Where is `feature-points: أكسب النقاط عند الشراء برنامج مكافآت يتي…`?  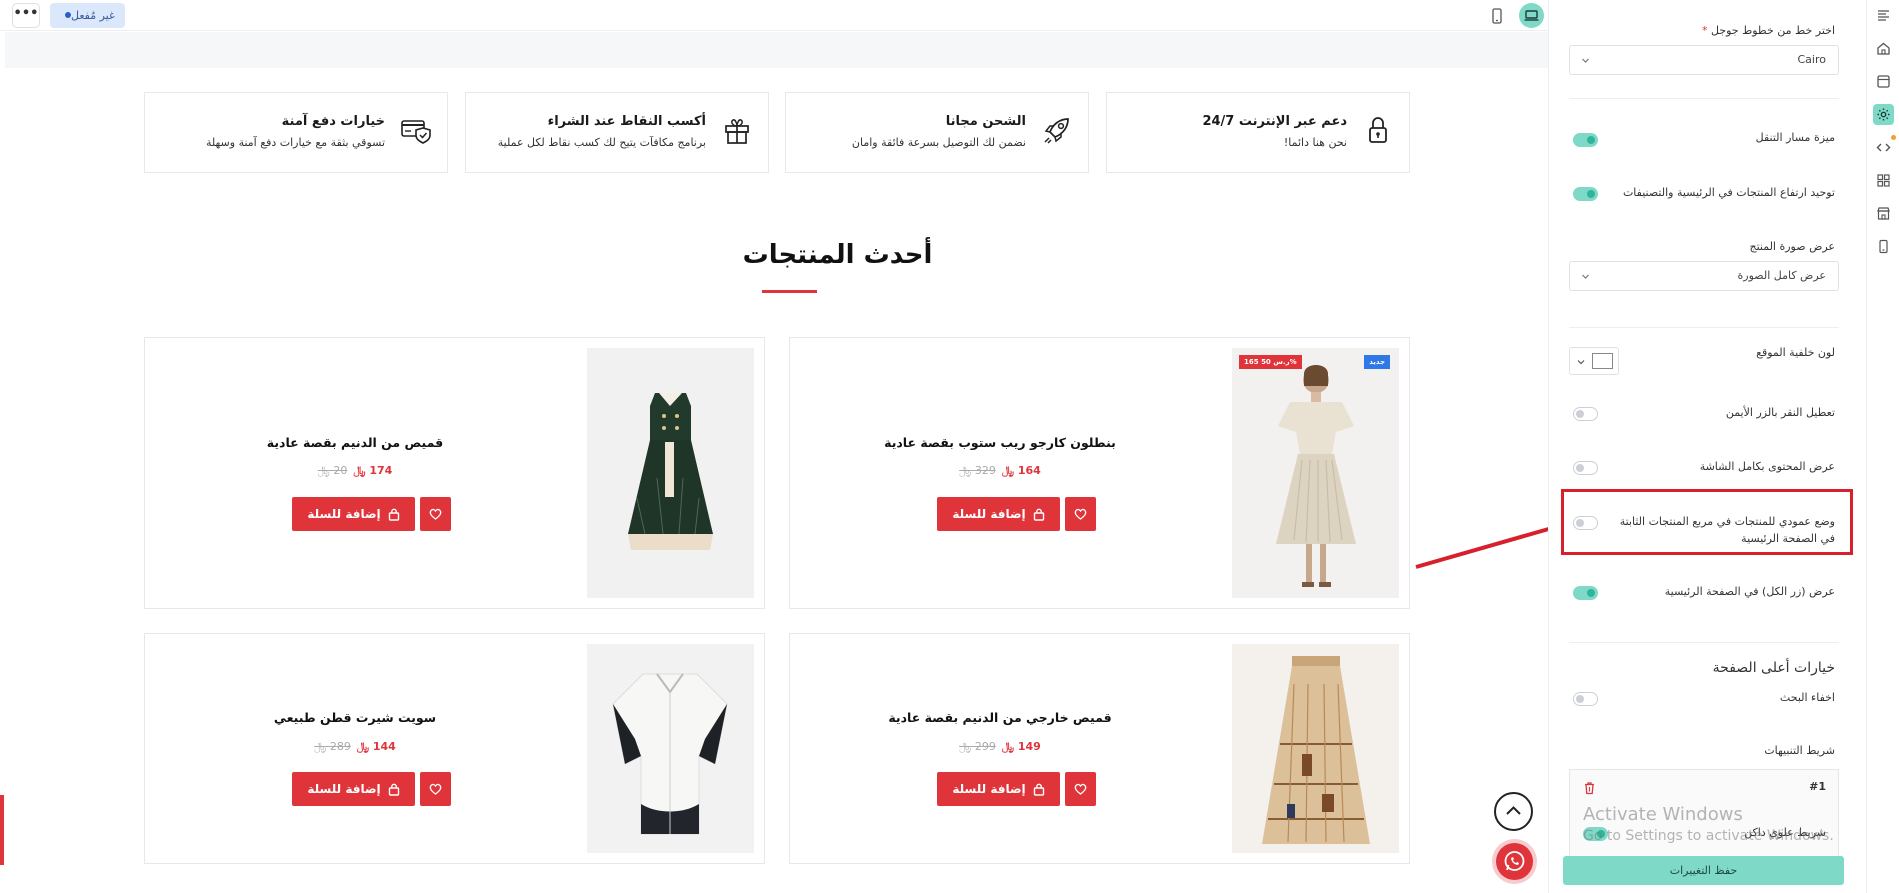 feature-points: أكسب النقاط عند الشراء برنامج مكافآت يتي… is located at coordinates (617, 132).